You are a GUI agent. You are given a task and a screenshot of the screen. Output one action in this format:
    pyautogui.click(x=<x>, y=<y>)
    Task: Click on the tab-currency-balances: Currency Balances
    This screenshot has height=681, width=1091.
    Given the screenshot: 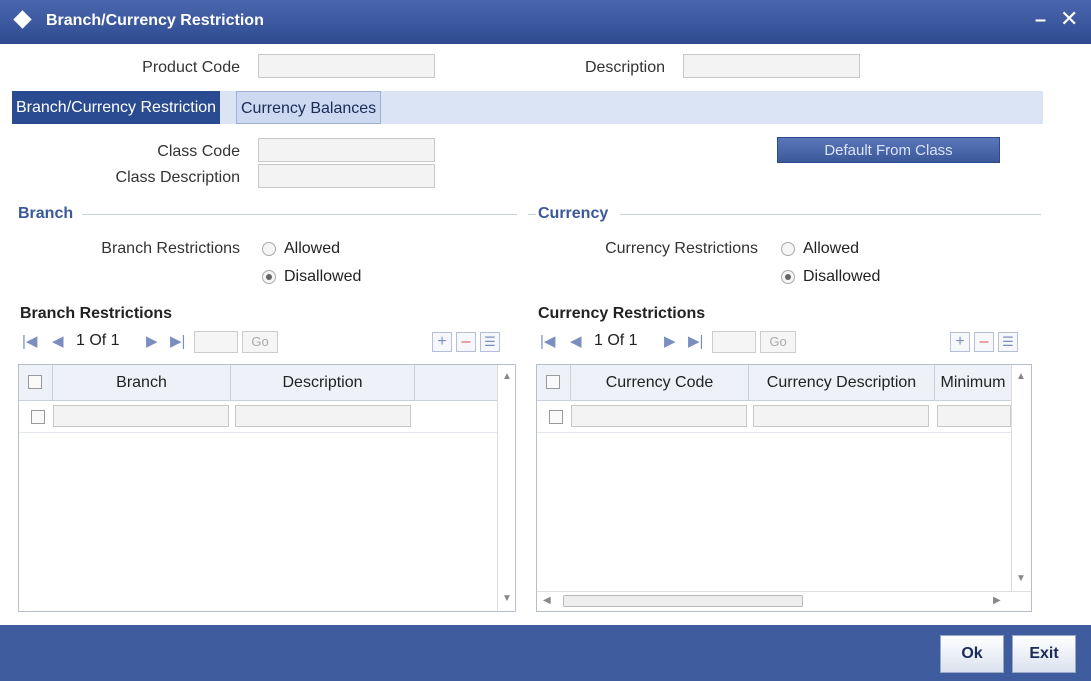 What is the action you would take?
    pyautogui.click(x=309, y=107)
    